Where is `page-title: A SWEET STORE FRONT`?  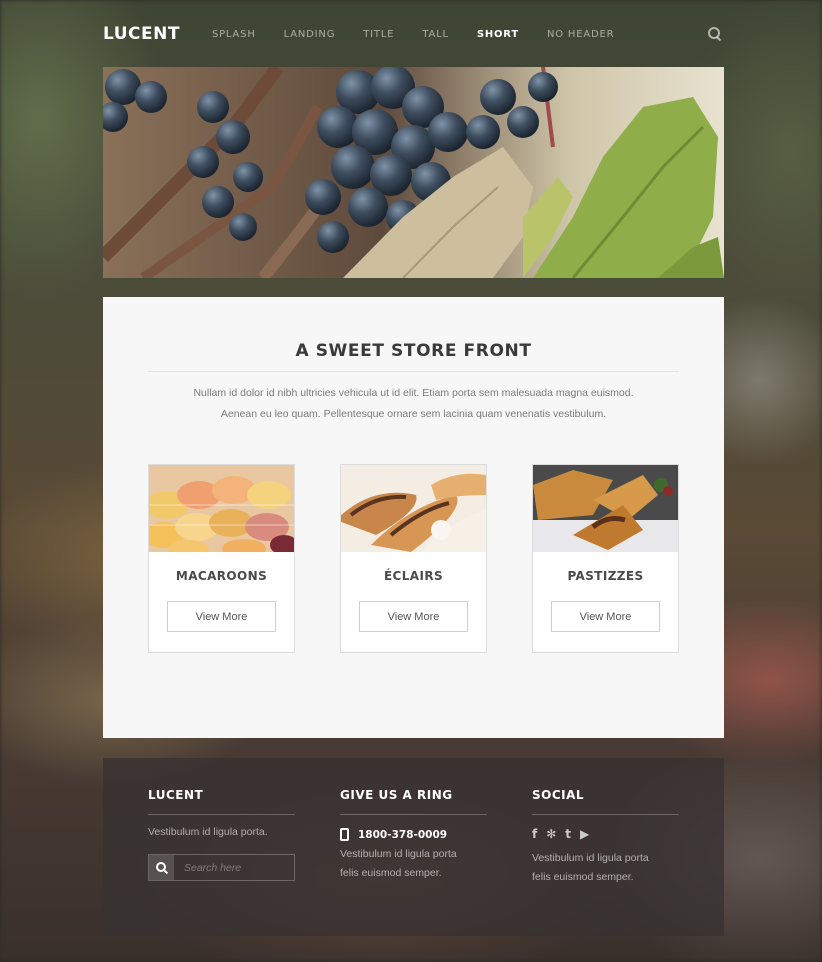
page-title: A SWEET STORE FRONT is located at coordinates (413, 351).